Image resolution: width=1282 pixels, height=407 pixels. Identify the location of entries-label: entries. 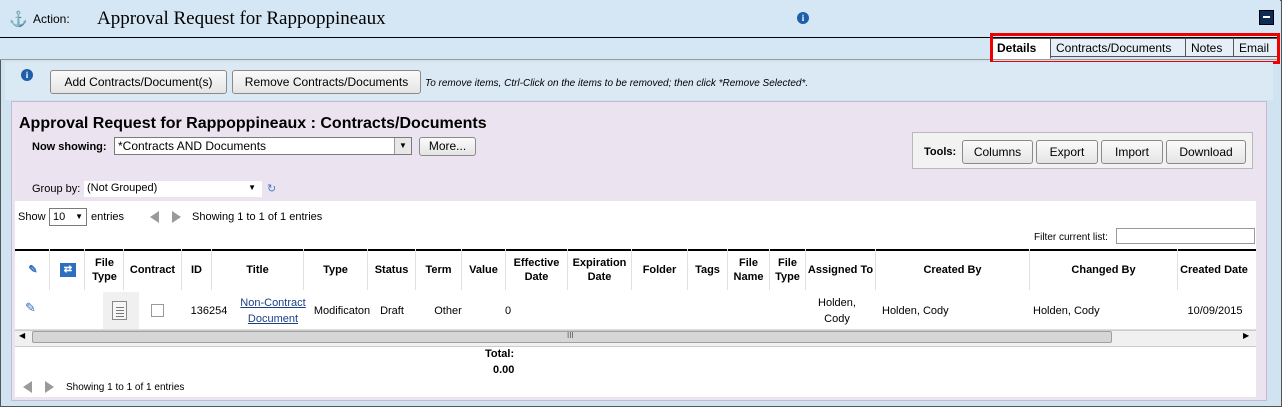
(108, 217).